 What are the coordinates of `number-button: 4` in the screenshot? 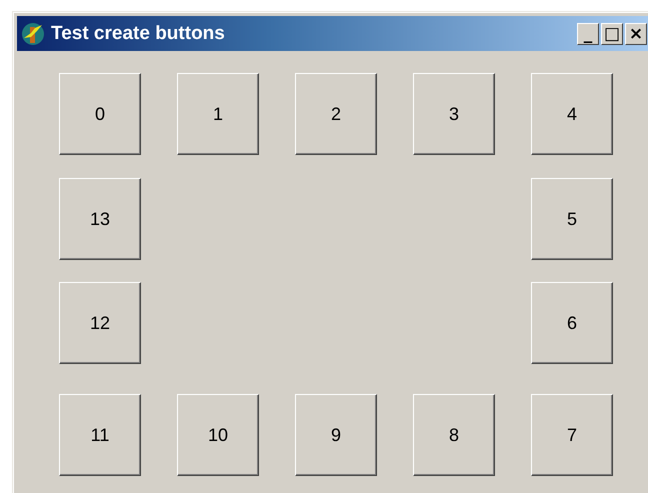 It's located at (572, 114).